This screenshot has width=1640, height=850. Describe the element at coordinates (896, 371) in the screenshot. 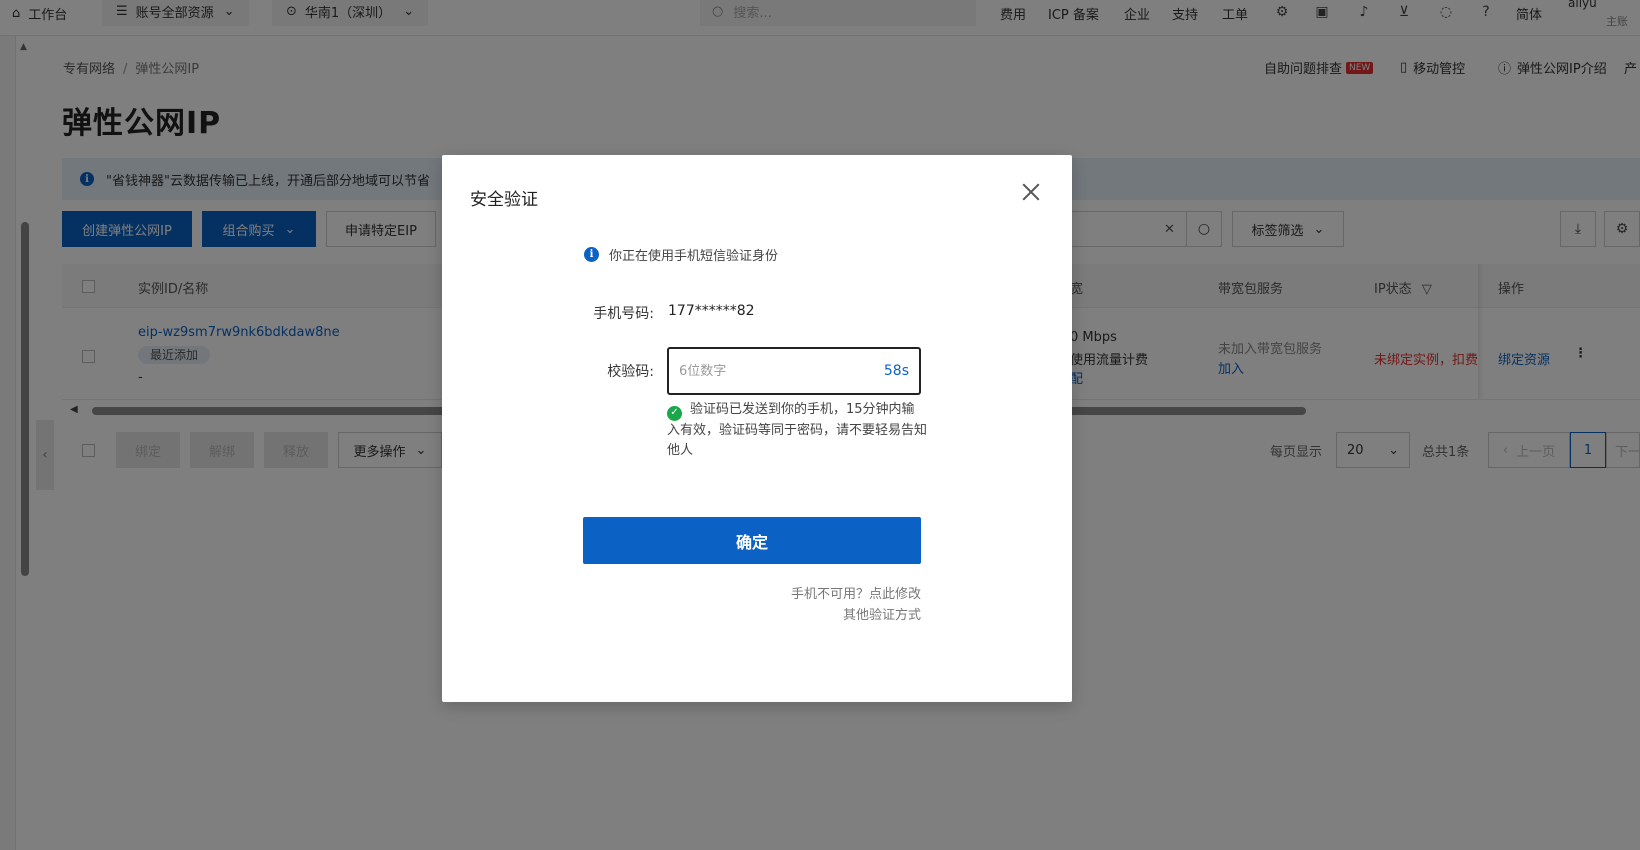

I see `resend-countdown: 58s` at that location.